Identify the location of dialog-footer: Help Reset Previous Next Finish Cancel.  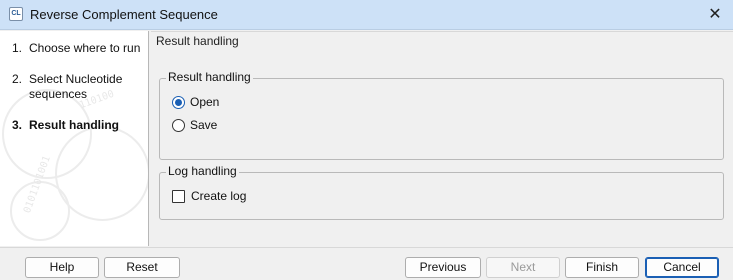
(366, 263).